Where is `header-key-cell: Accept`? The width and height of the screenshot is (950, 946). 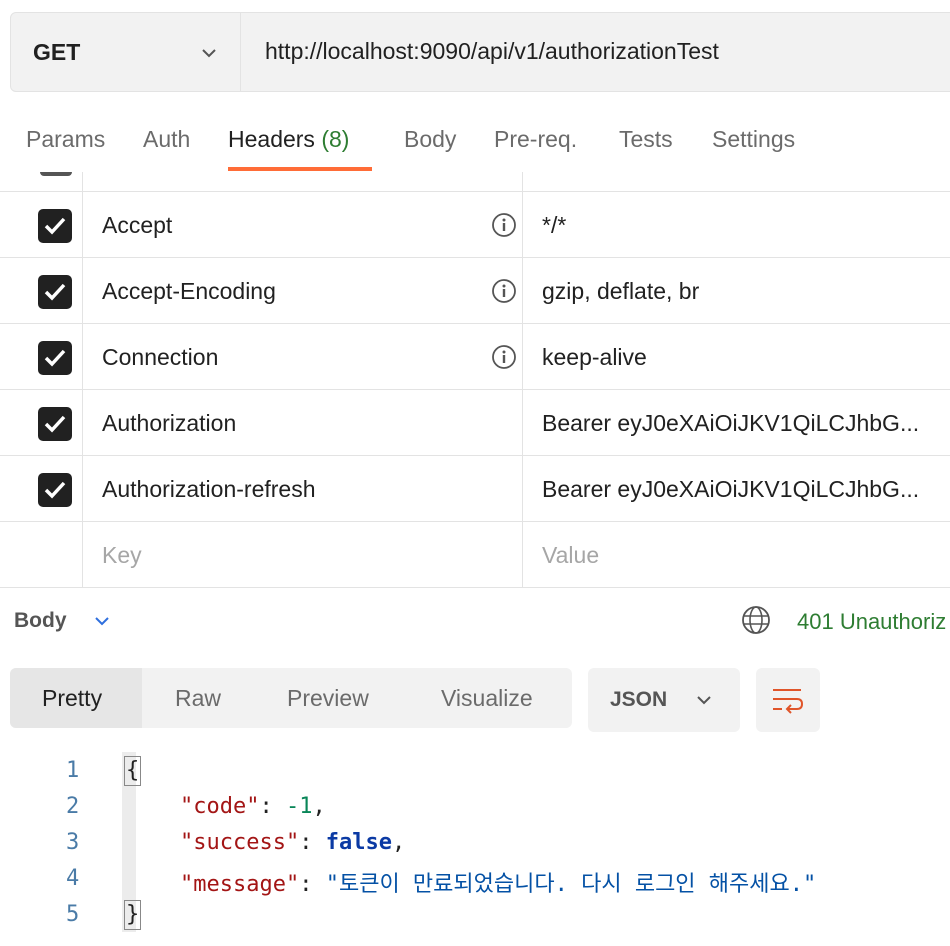 header-key-cell: Accept is located at coordinates (303, 224).